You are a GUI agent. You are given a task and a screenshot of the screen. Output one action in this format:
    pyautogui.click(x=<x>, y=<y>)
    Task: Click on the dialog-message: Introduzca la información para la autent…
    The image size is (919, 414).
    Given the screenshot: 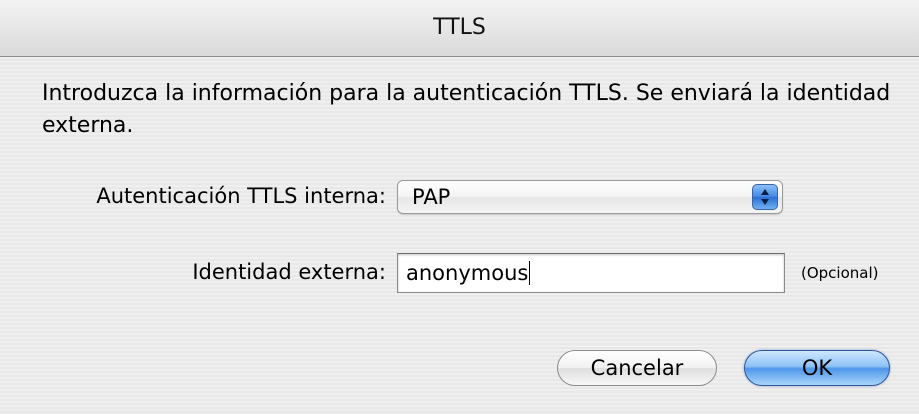 What is the action you would take?
    pyautogui.click(x=466, y=109)
    